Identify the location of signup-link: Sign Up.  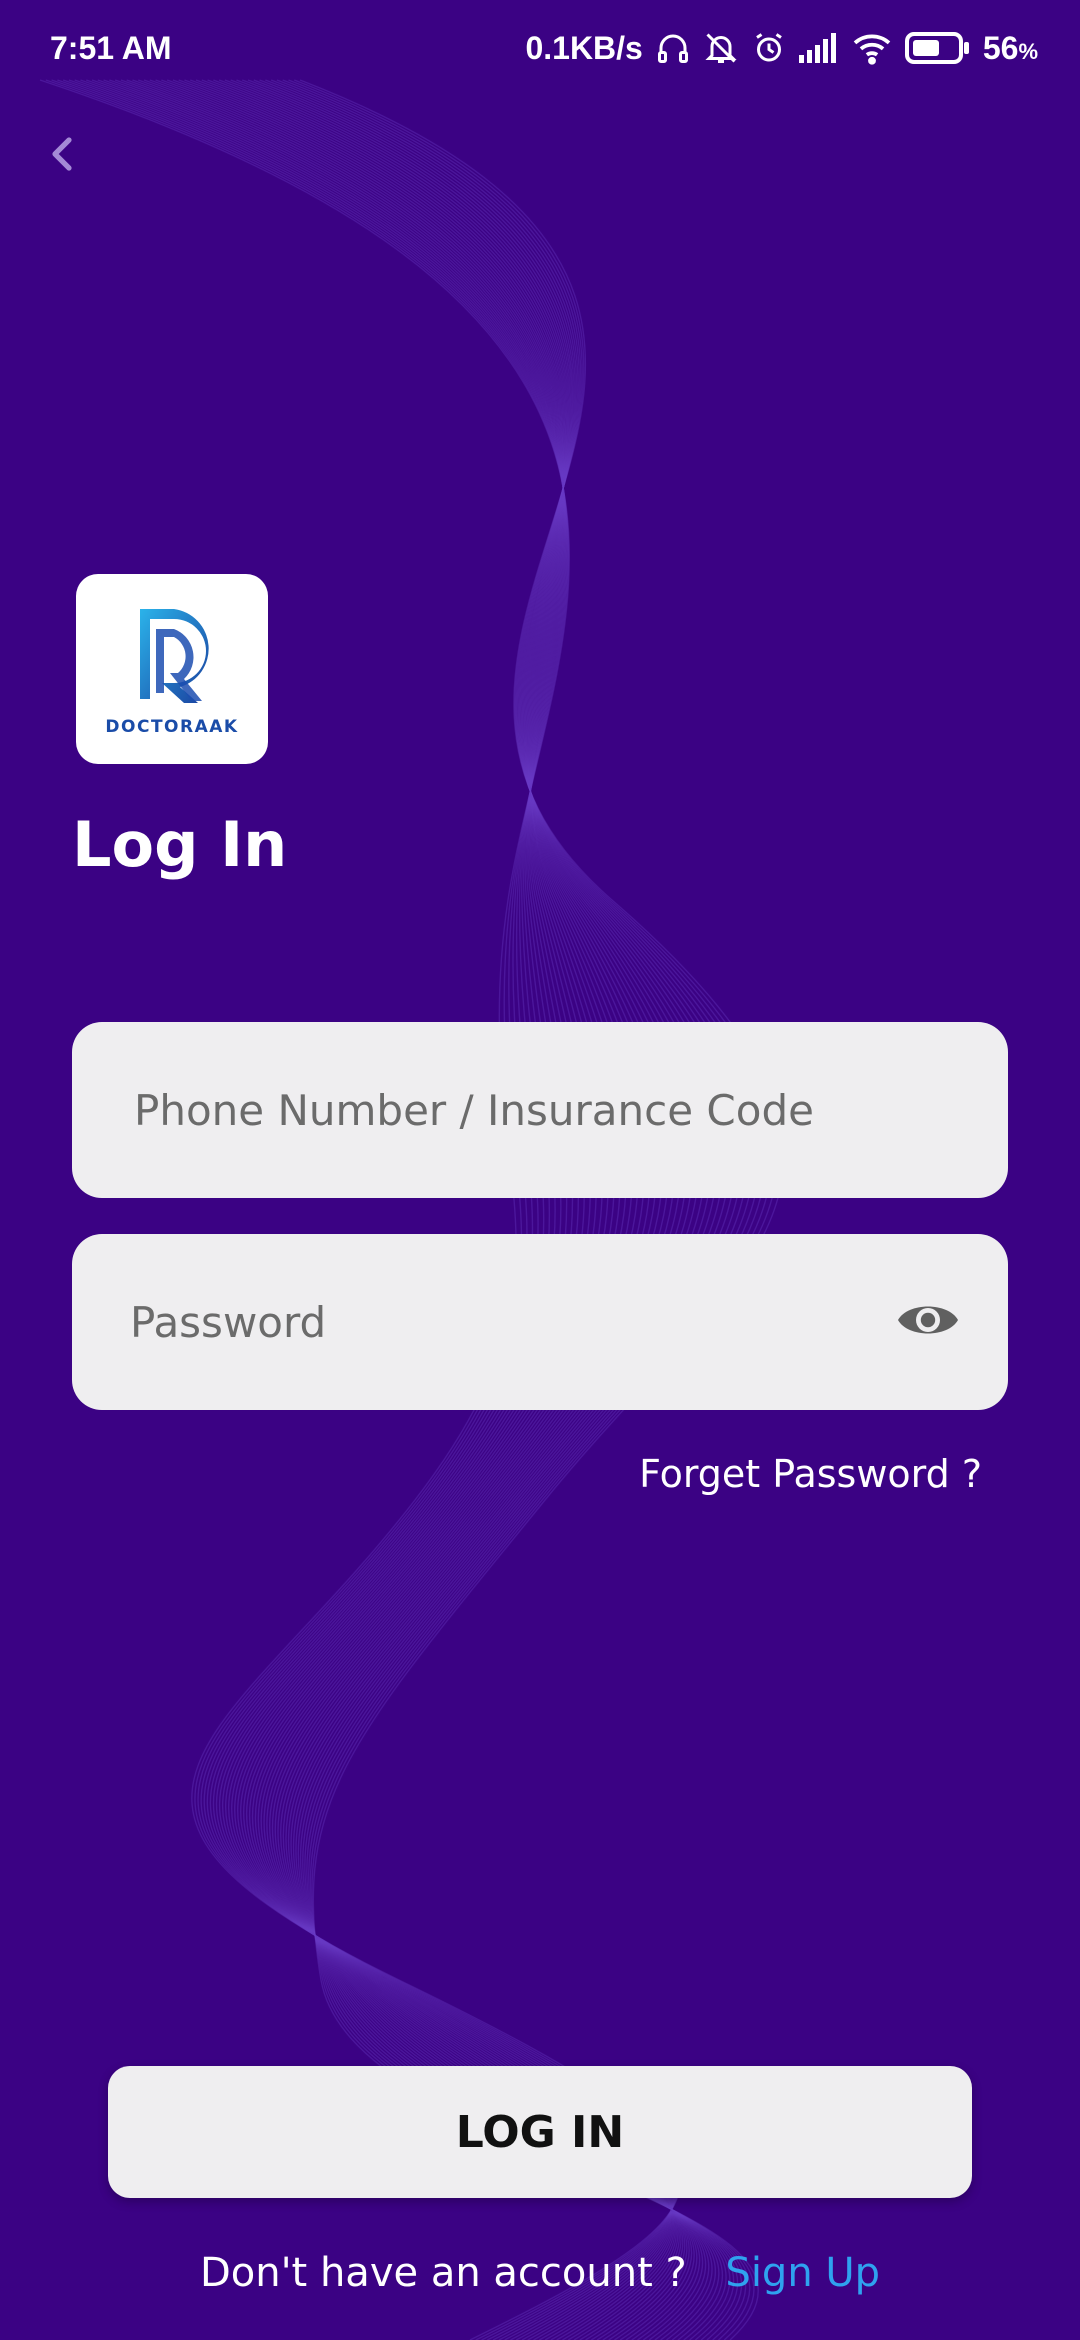
(802, 2273).